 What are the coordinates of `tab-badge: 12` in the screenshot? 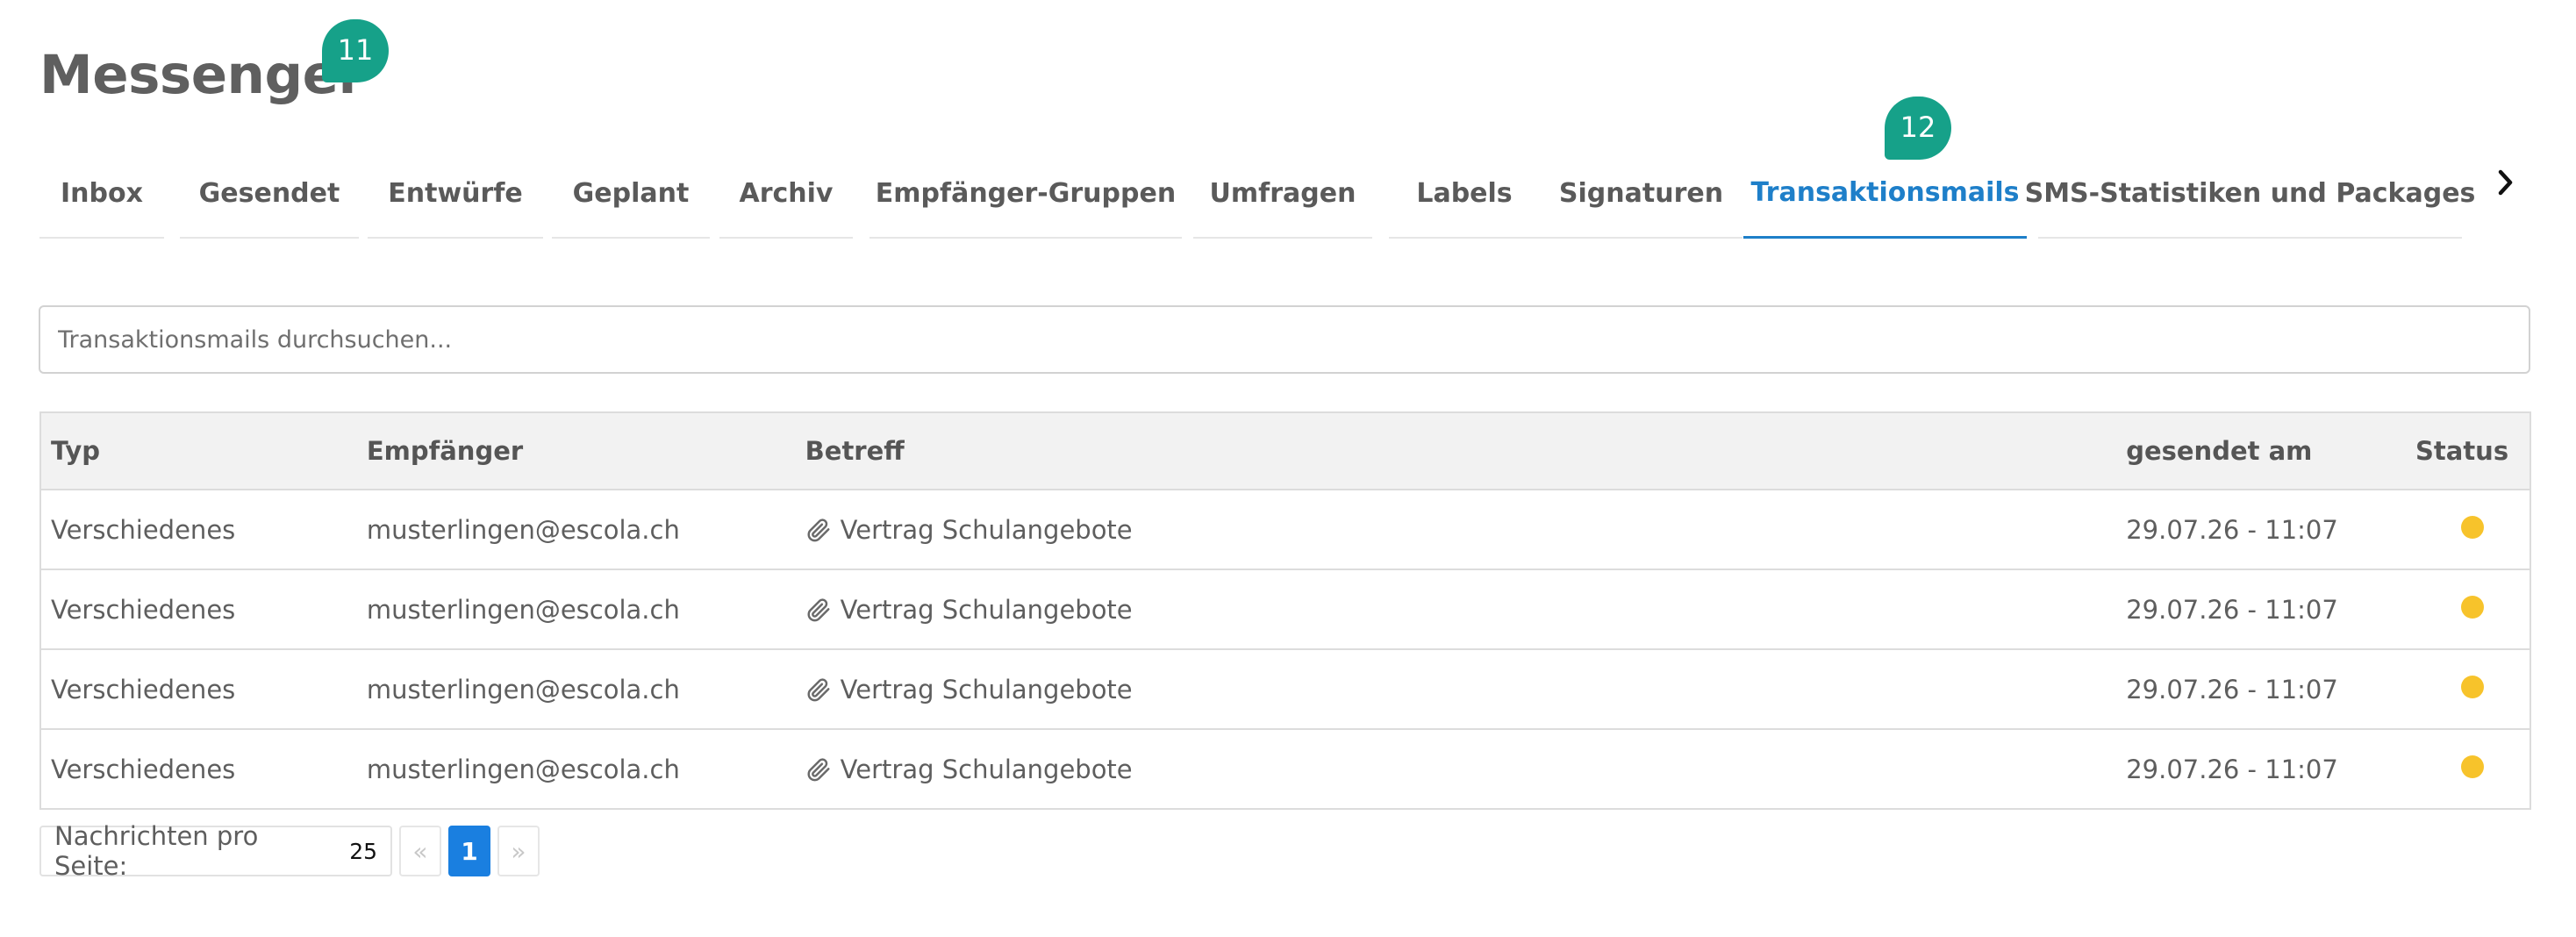 It's located at (1918, 129).